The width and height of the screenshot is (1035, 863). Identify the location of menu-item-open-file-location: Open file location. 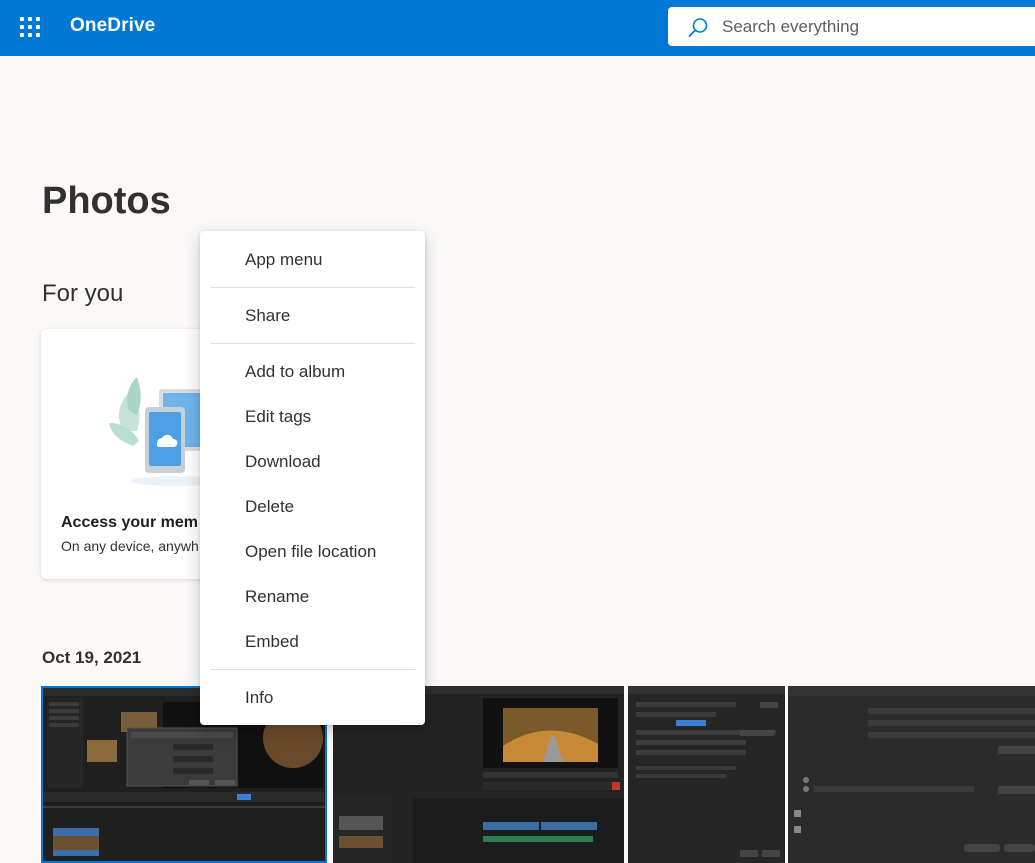
(312, 552).